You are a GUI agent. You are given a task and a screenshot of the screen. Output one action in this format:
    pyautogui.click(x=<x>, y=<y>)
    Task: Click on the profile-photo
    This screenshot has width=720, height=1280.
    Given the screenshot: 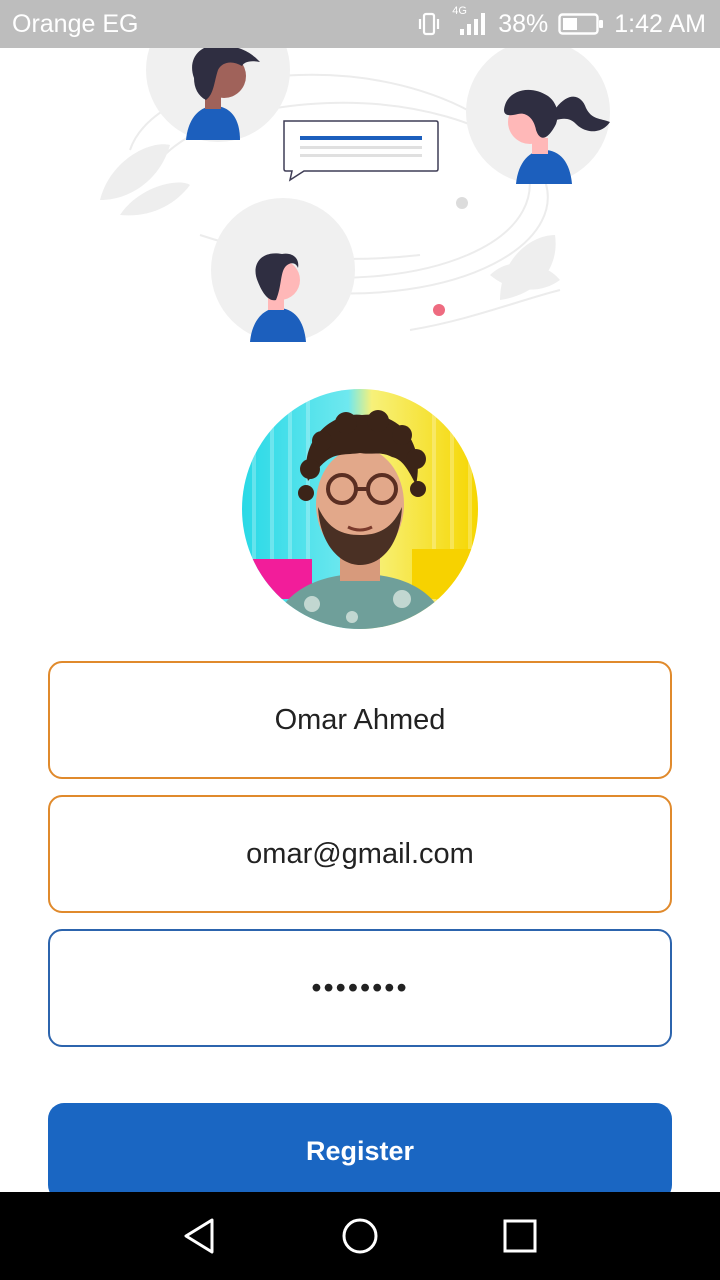 What is the action you would take?
    pyautogui.click(x=360, y=509)
    